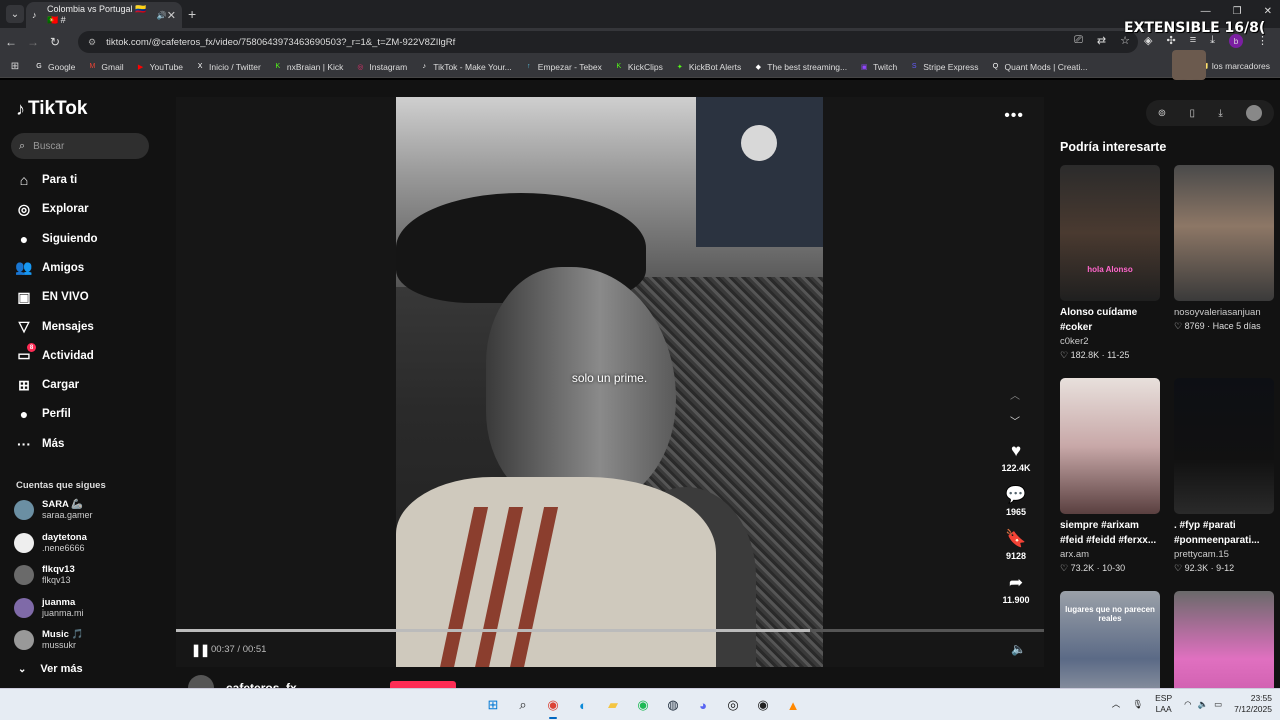  I want to click on tiktok-logo: ♪ TikTok, so click(51, 109).